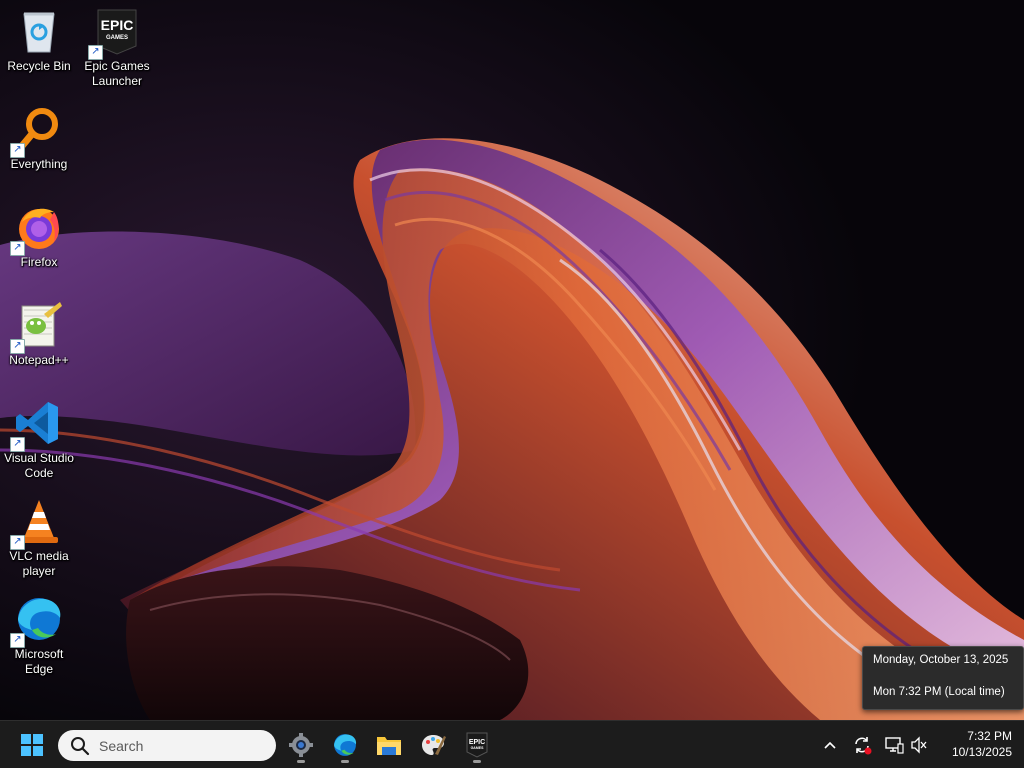 This screenshot has height=768, width=1024. I want to click on gear-icon, so click(301, 745).